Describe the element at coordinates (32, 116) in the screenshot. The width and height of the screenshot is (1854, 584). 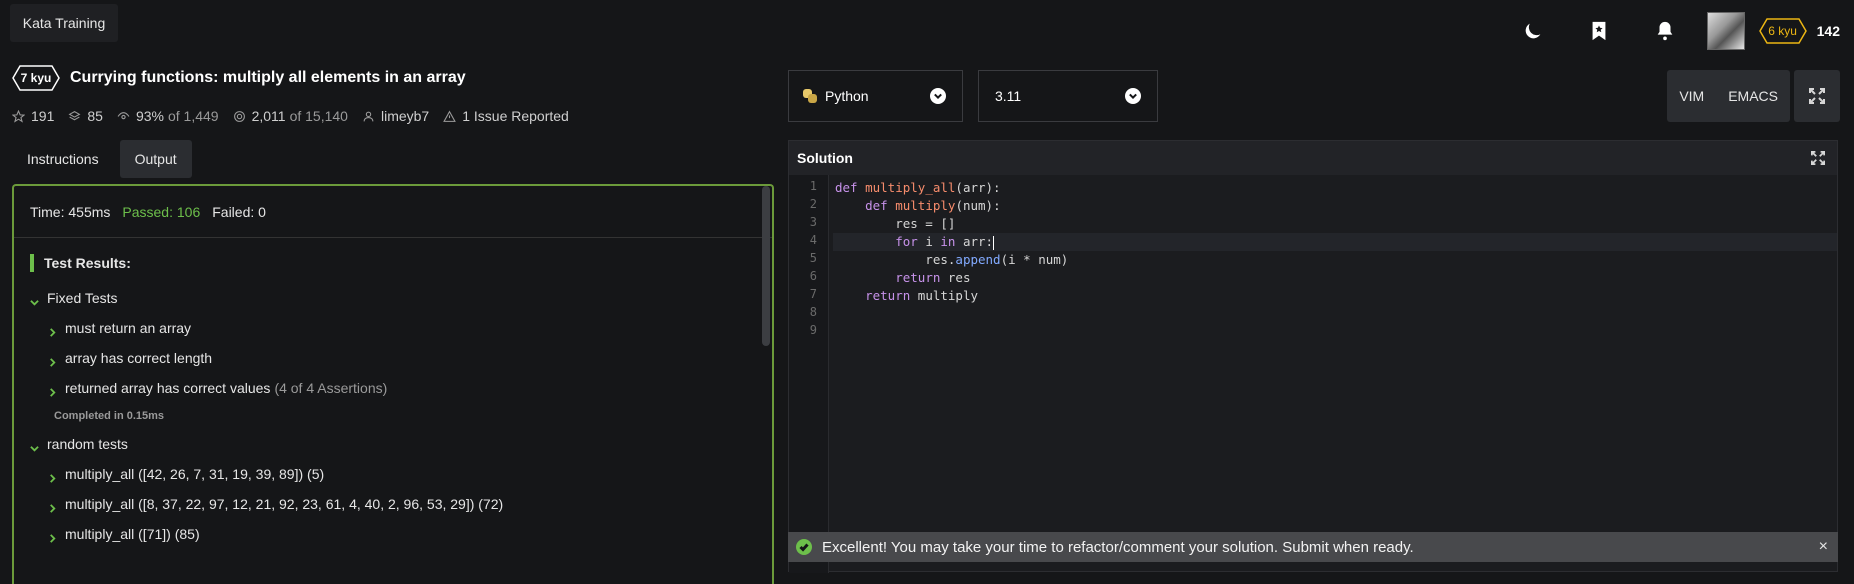
I see `stars-stat: 191` at that location.